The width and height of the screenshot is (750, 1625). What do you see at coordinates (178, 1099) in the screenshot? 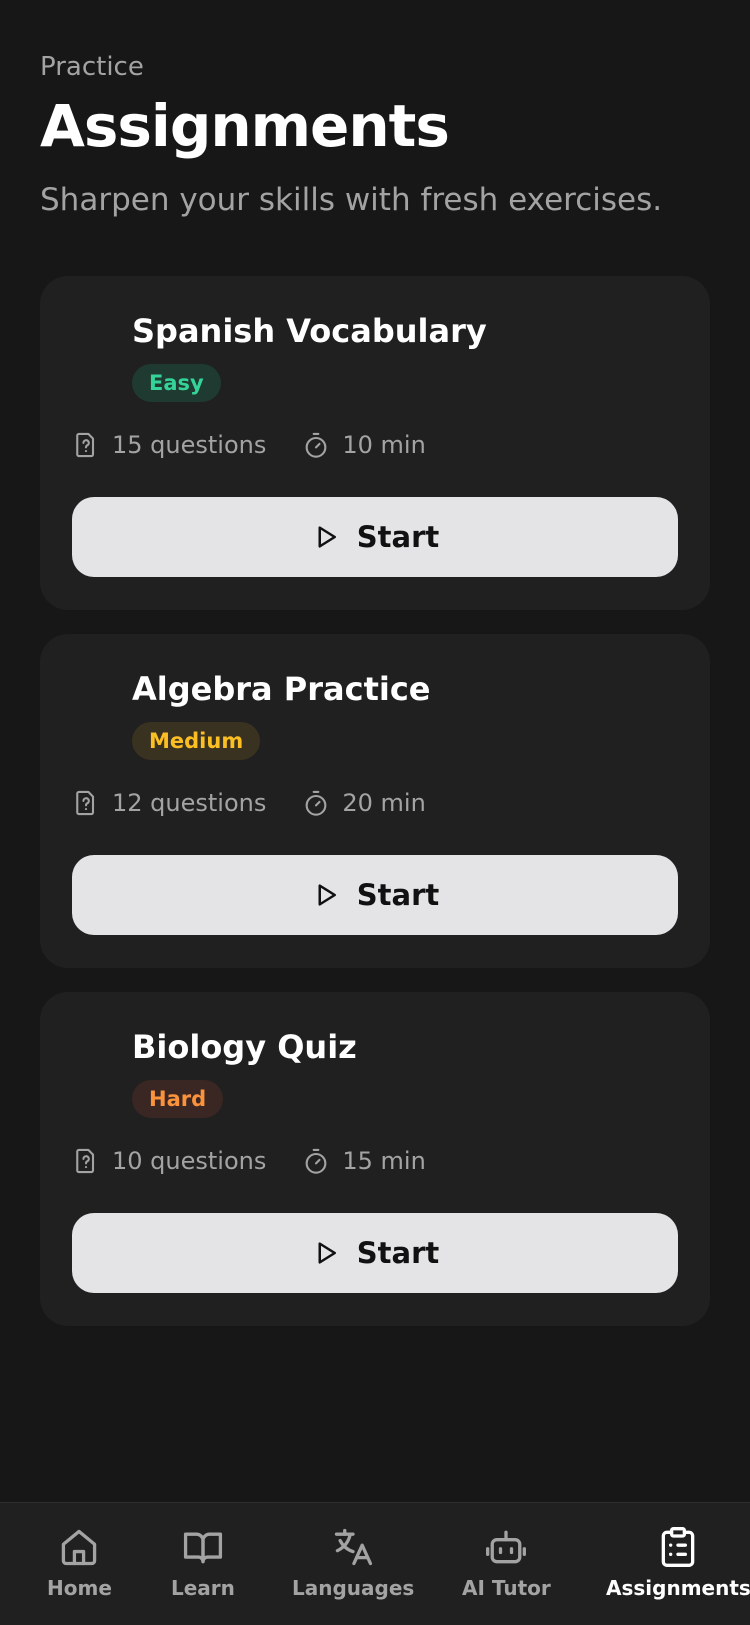
I see `difficulty-badge: Hard` at bounding box center [178, 1099].